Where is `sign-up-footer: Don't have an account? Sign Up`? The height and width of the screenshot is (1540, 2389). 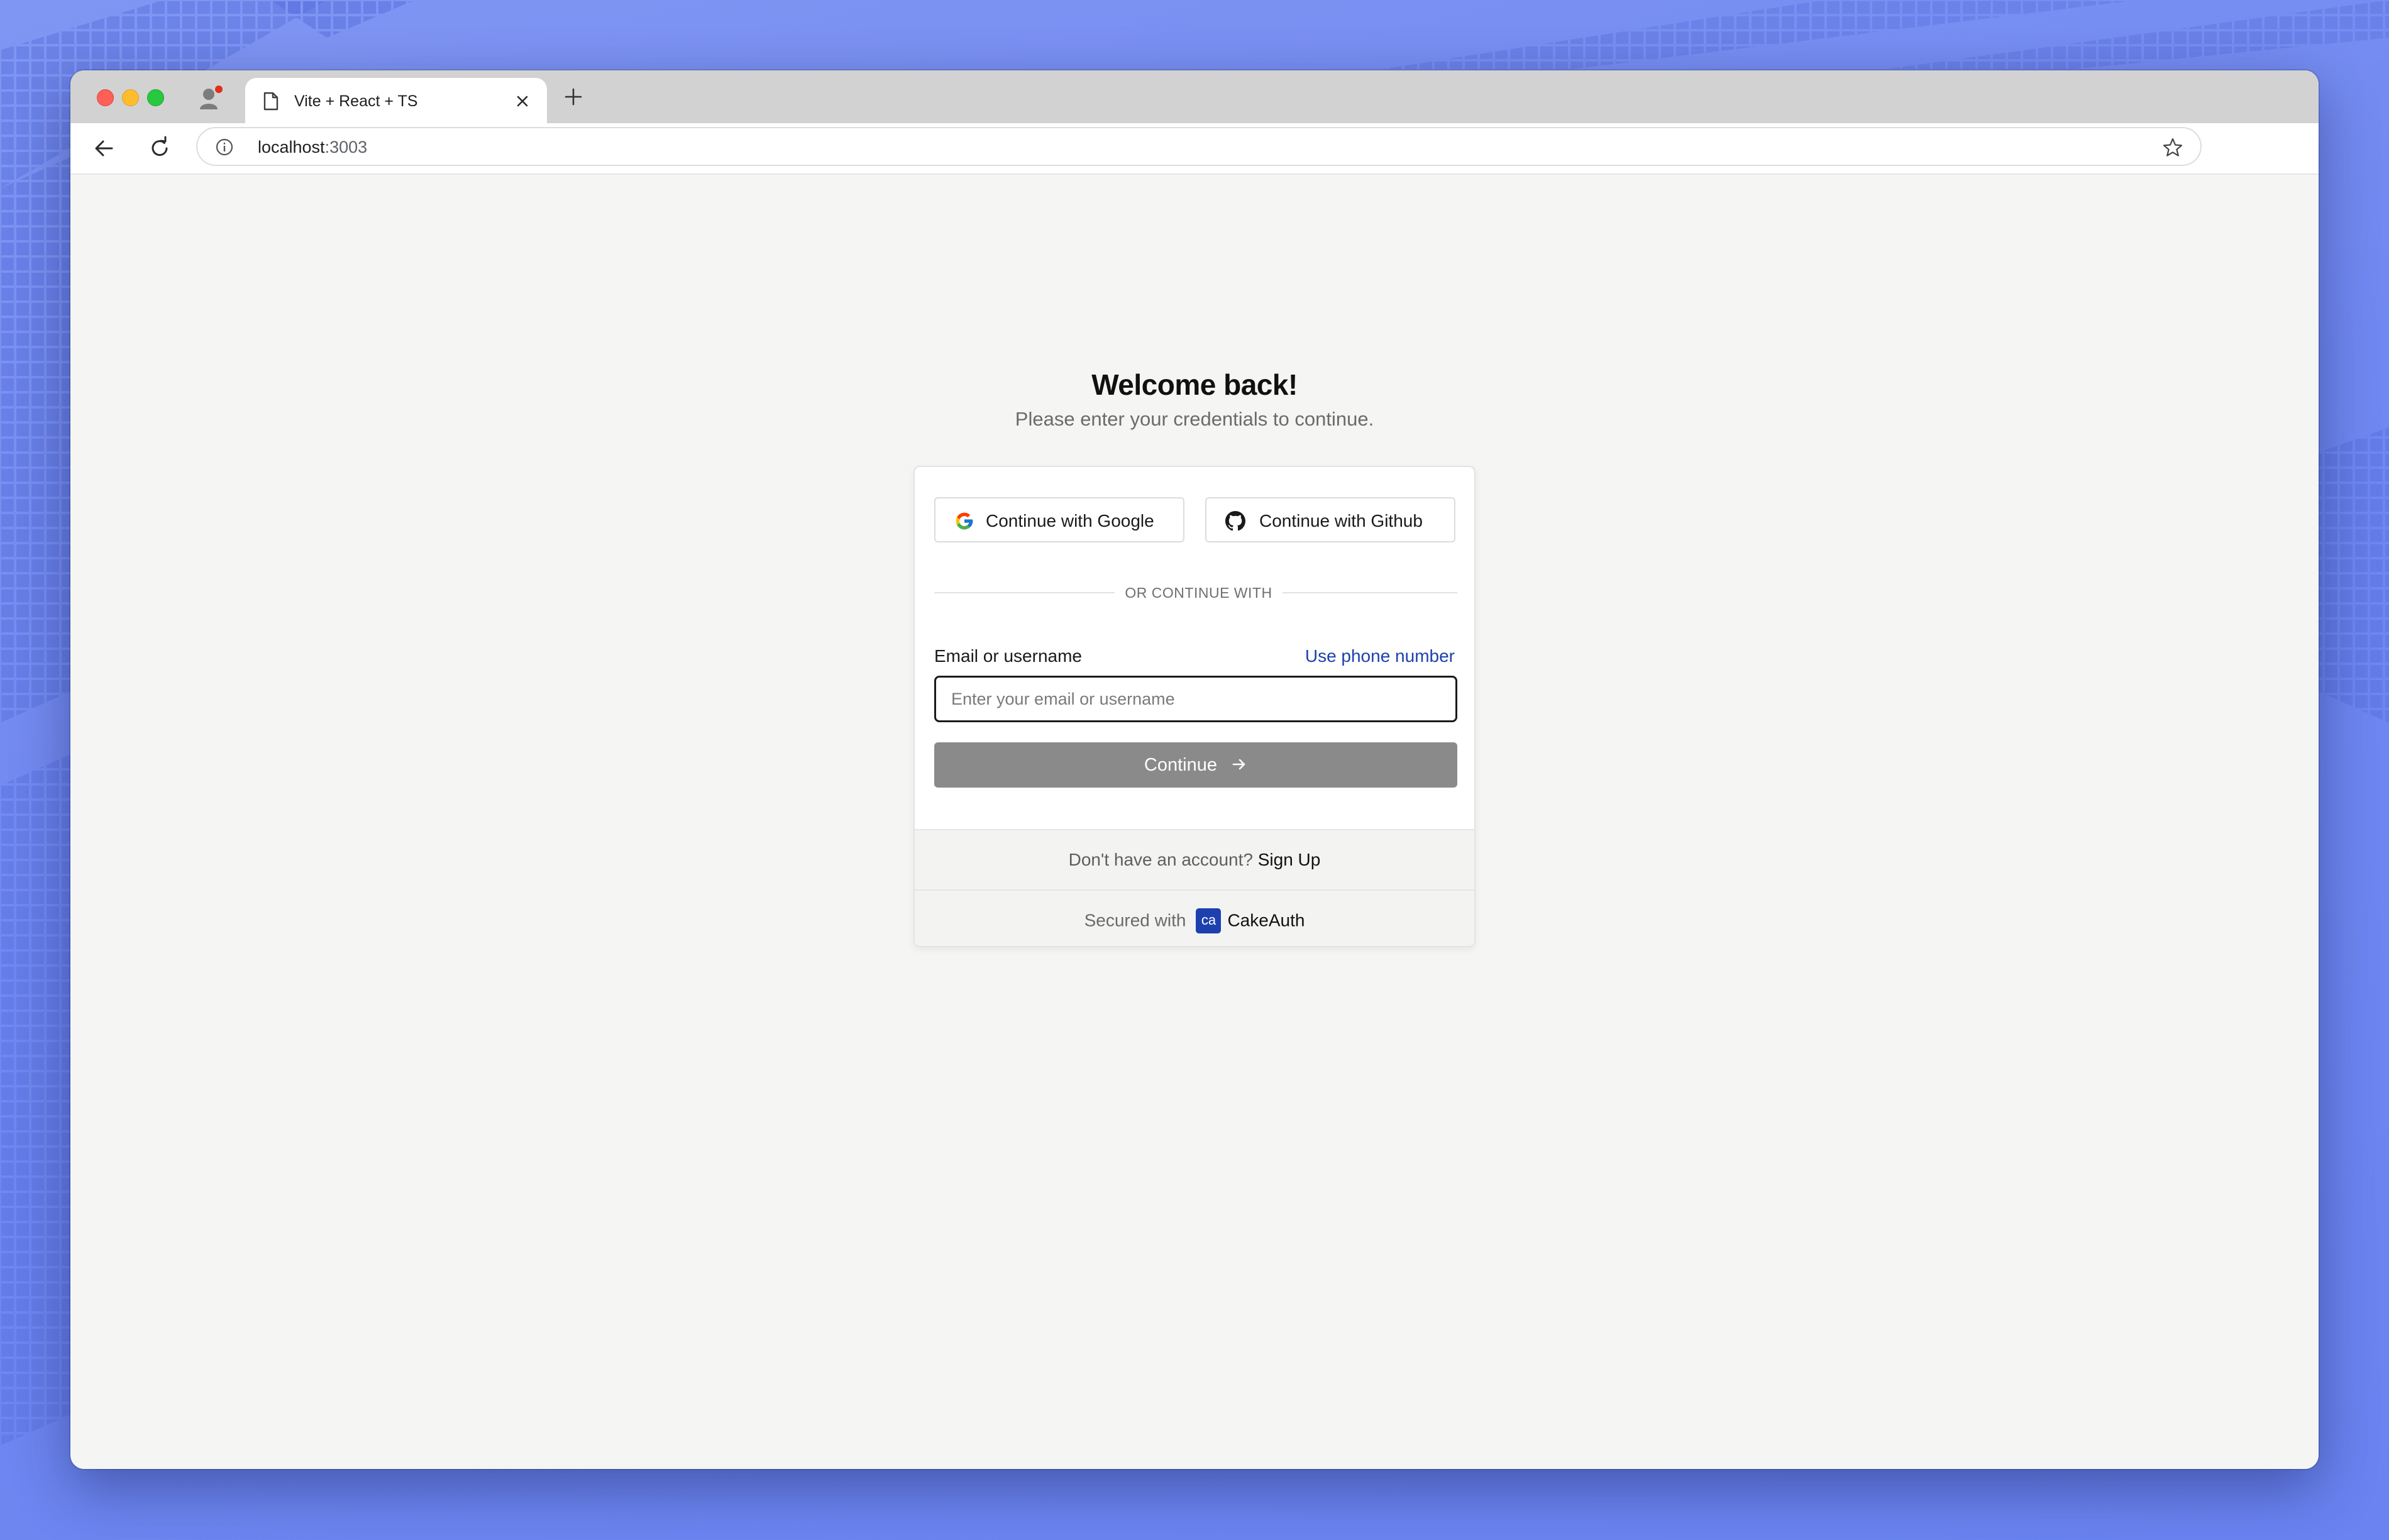 sign-up-footer: Don't have an account? Sign Up is located at coordinates (1194, 859).